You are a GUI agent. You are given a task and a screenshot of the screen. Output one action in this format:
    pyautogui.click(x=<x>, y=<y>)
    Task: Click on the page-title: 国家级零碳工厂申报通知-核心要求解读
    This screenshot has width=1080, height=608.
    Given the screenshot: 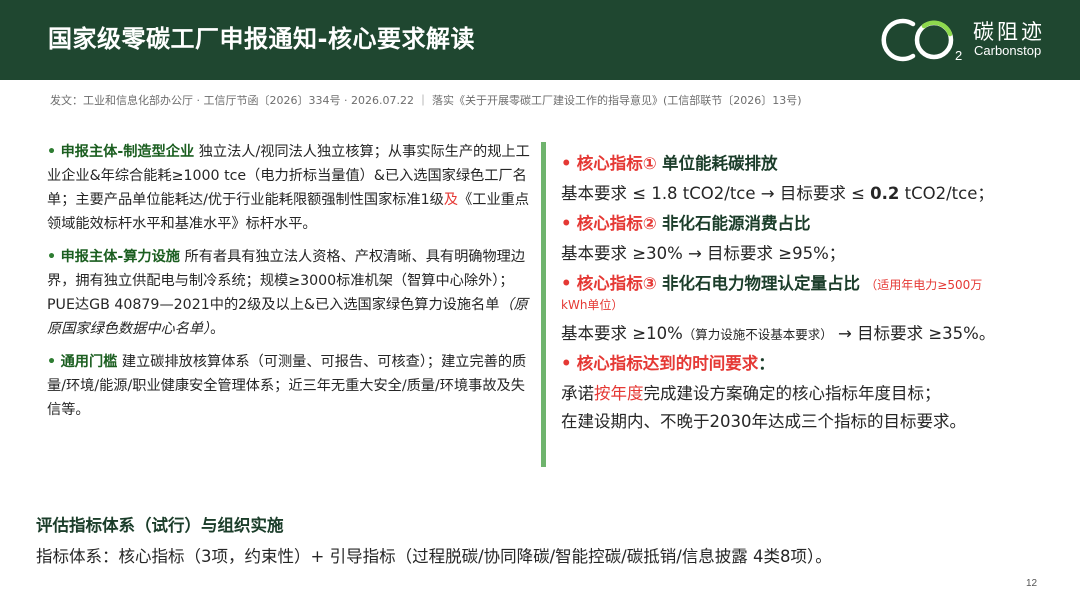 What is the action you would take?
    pyautogui.click(x=261, y=39)
    